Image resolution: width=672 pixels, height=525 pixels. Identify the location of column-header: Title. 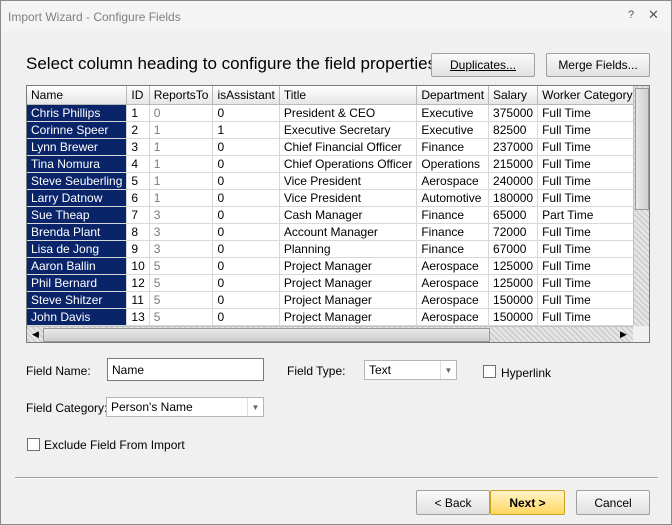
(348, 95).